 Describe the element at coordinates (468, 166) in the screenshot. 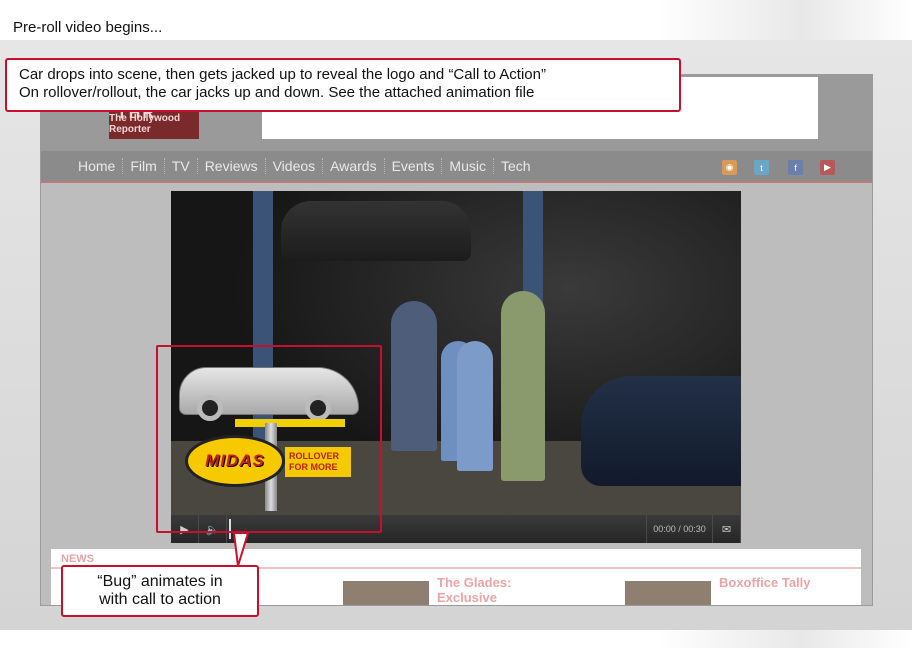

I see `nav-item-music: Music` at that location.